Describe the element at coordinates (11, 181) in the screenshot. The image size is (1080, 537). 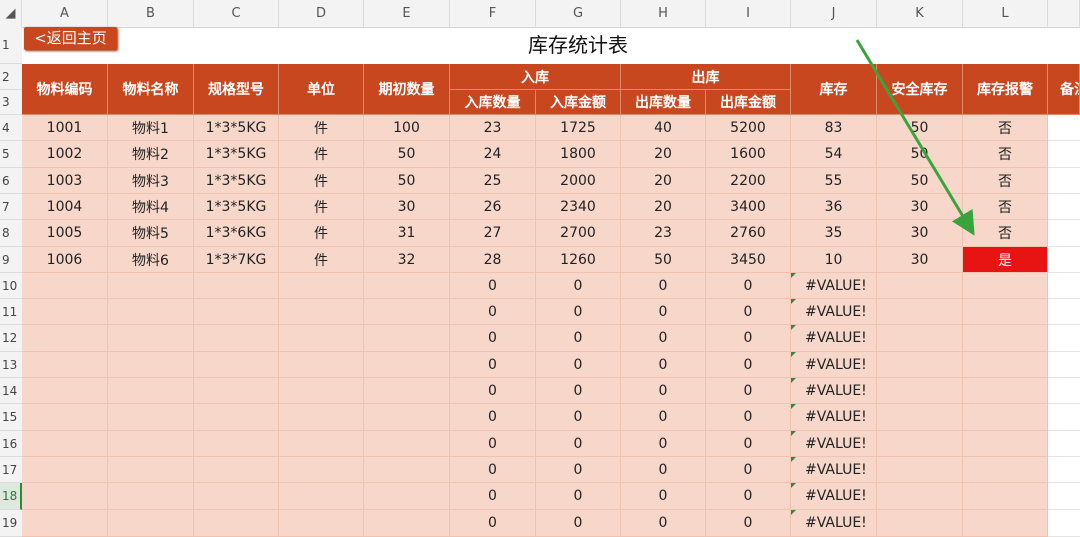
I see `row-header: 6` at that location.